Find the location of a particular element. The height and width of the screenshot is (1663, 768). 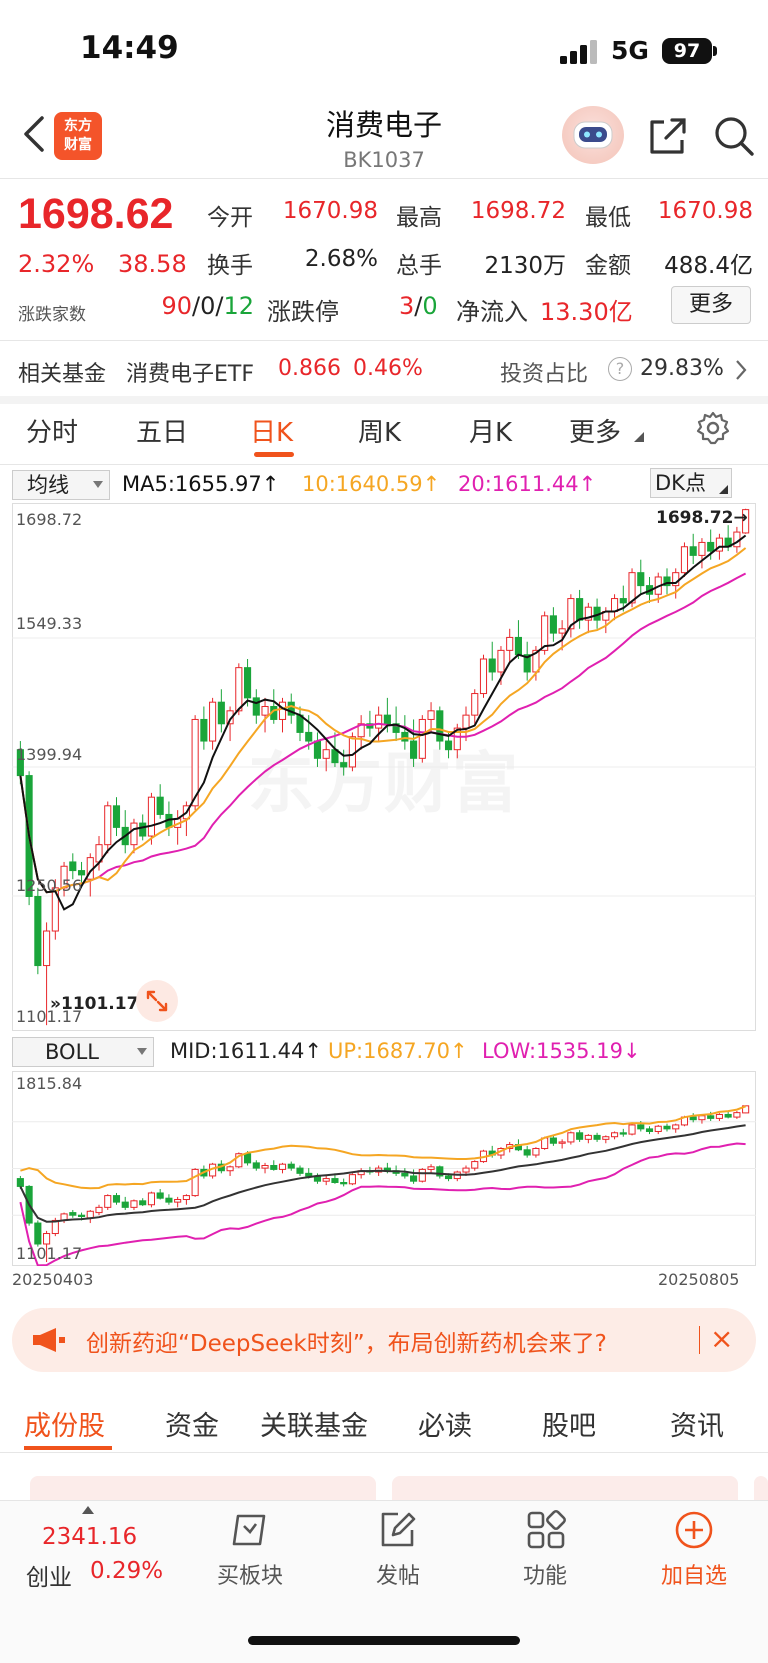

boll-chart is located at coordinates (384, 1168).